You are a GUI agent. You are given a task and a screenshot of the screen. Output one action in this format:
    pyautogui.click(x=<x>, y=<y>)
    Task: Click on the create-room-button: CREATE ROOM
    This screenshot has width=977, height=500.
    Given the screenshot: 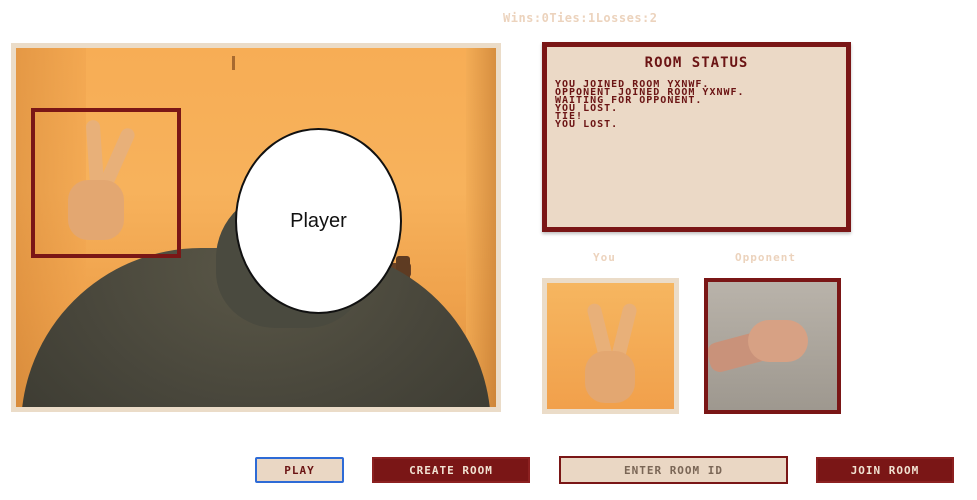 What is the action you would take?
    pyautogui.click(x=451, y=470)
    